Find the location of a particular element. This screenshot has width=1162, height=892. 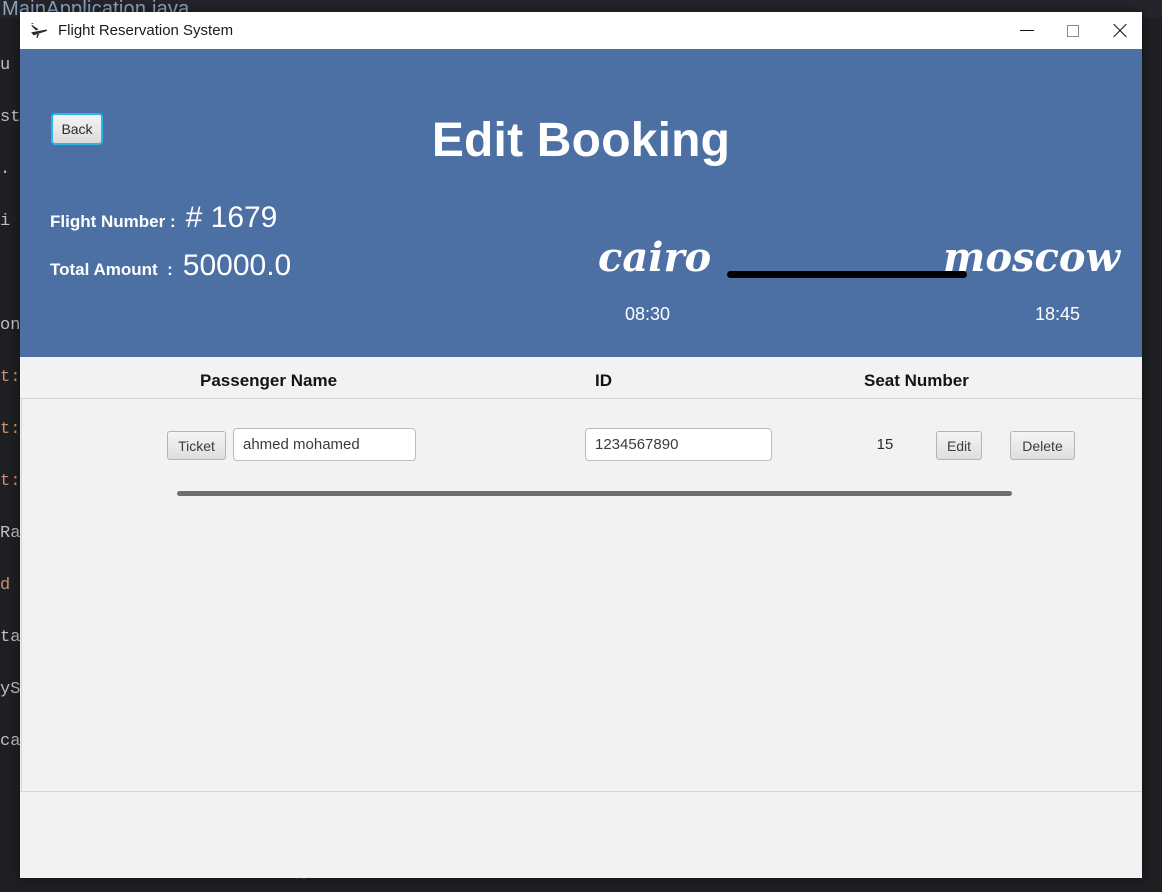

total-amount-value: 50000.0 is located at coordinates (237, 265).